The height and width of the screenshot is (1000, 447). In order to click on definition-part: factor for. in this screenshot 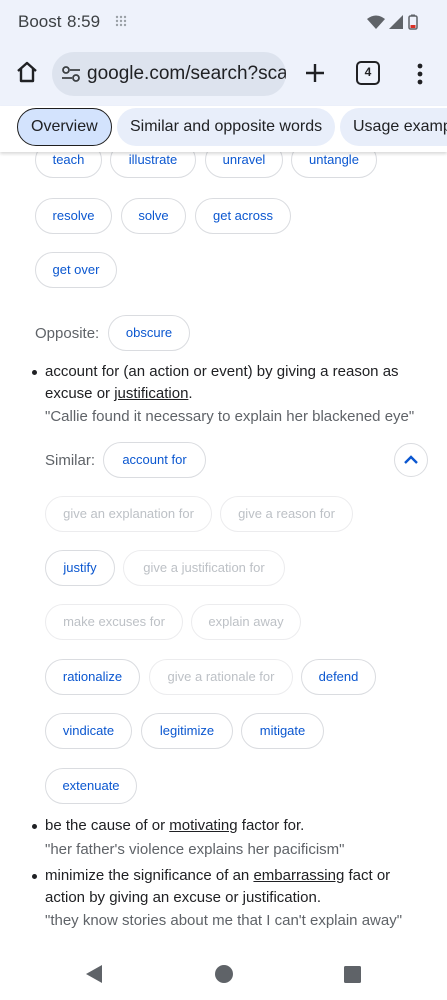, I will do `click(271, 825)`.